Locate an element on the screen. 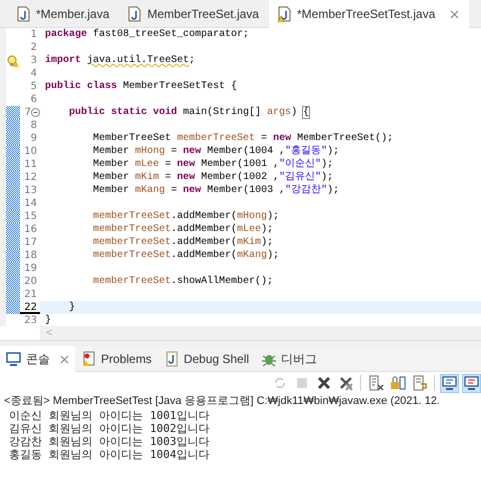 The image size is (481, 483). monitor-button is located at coordinates (449, 383).